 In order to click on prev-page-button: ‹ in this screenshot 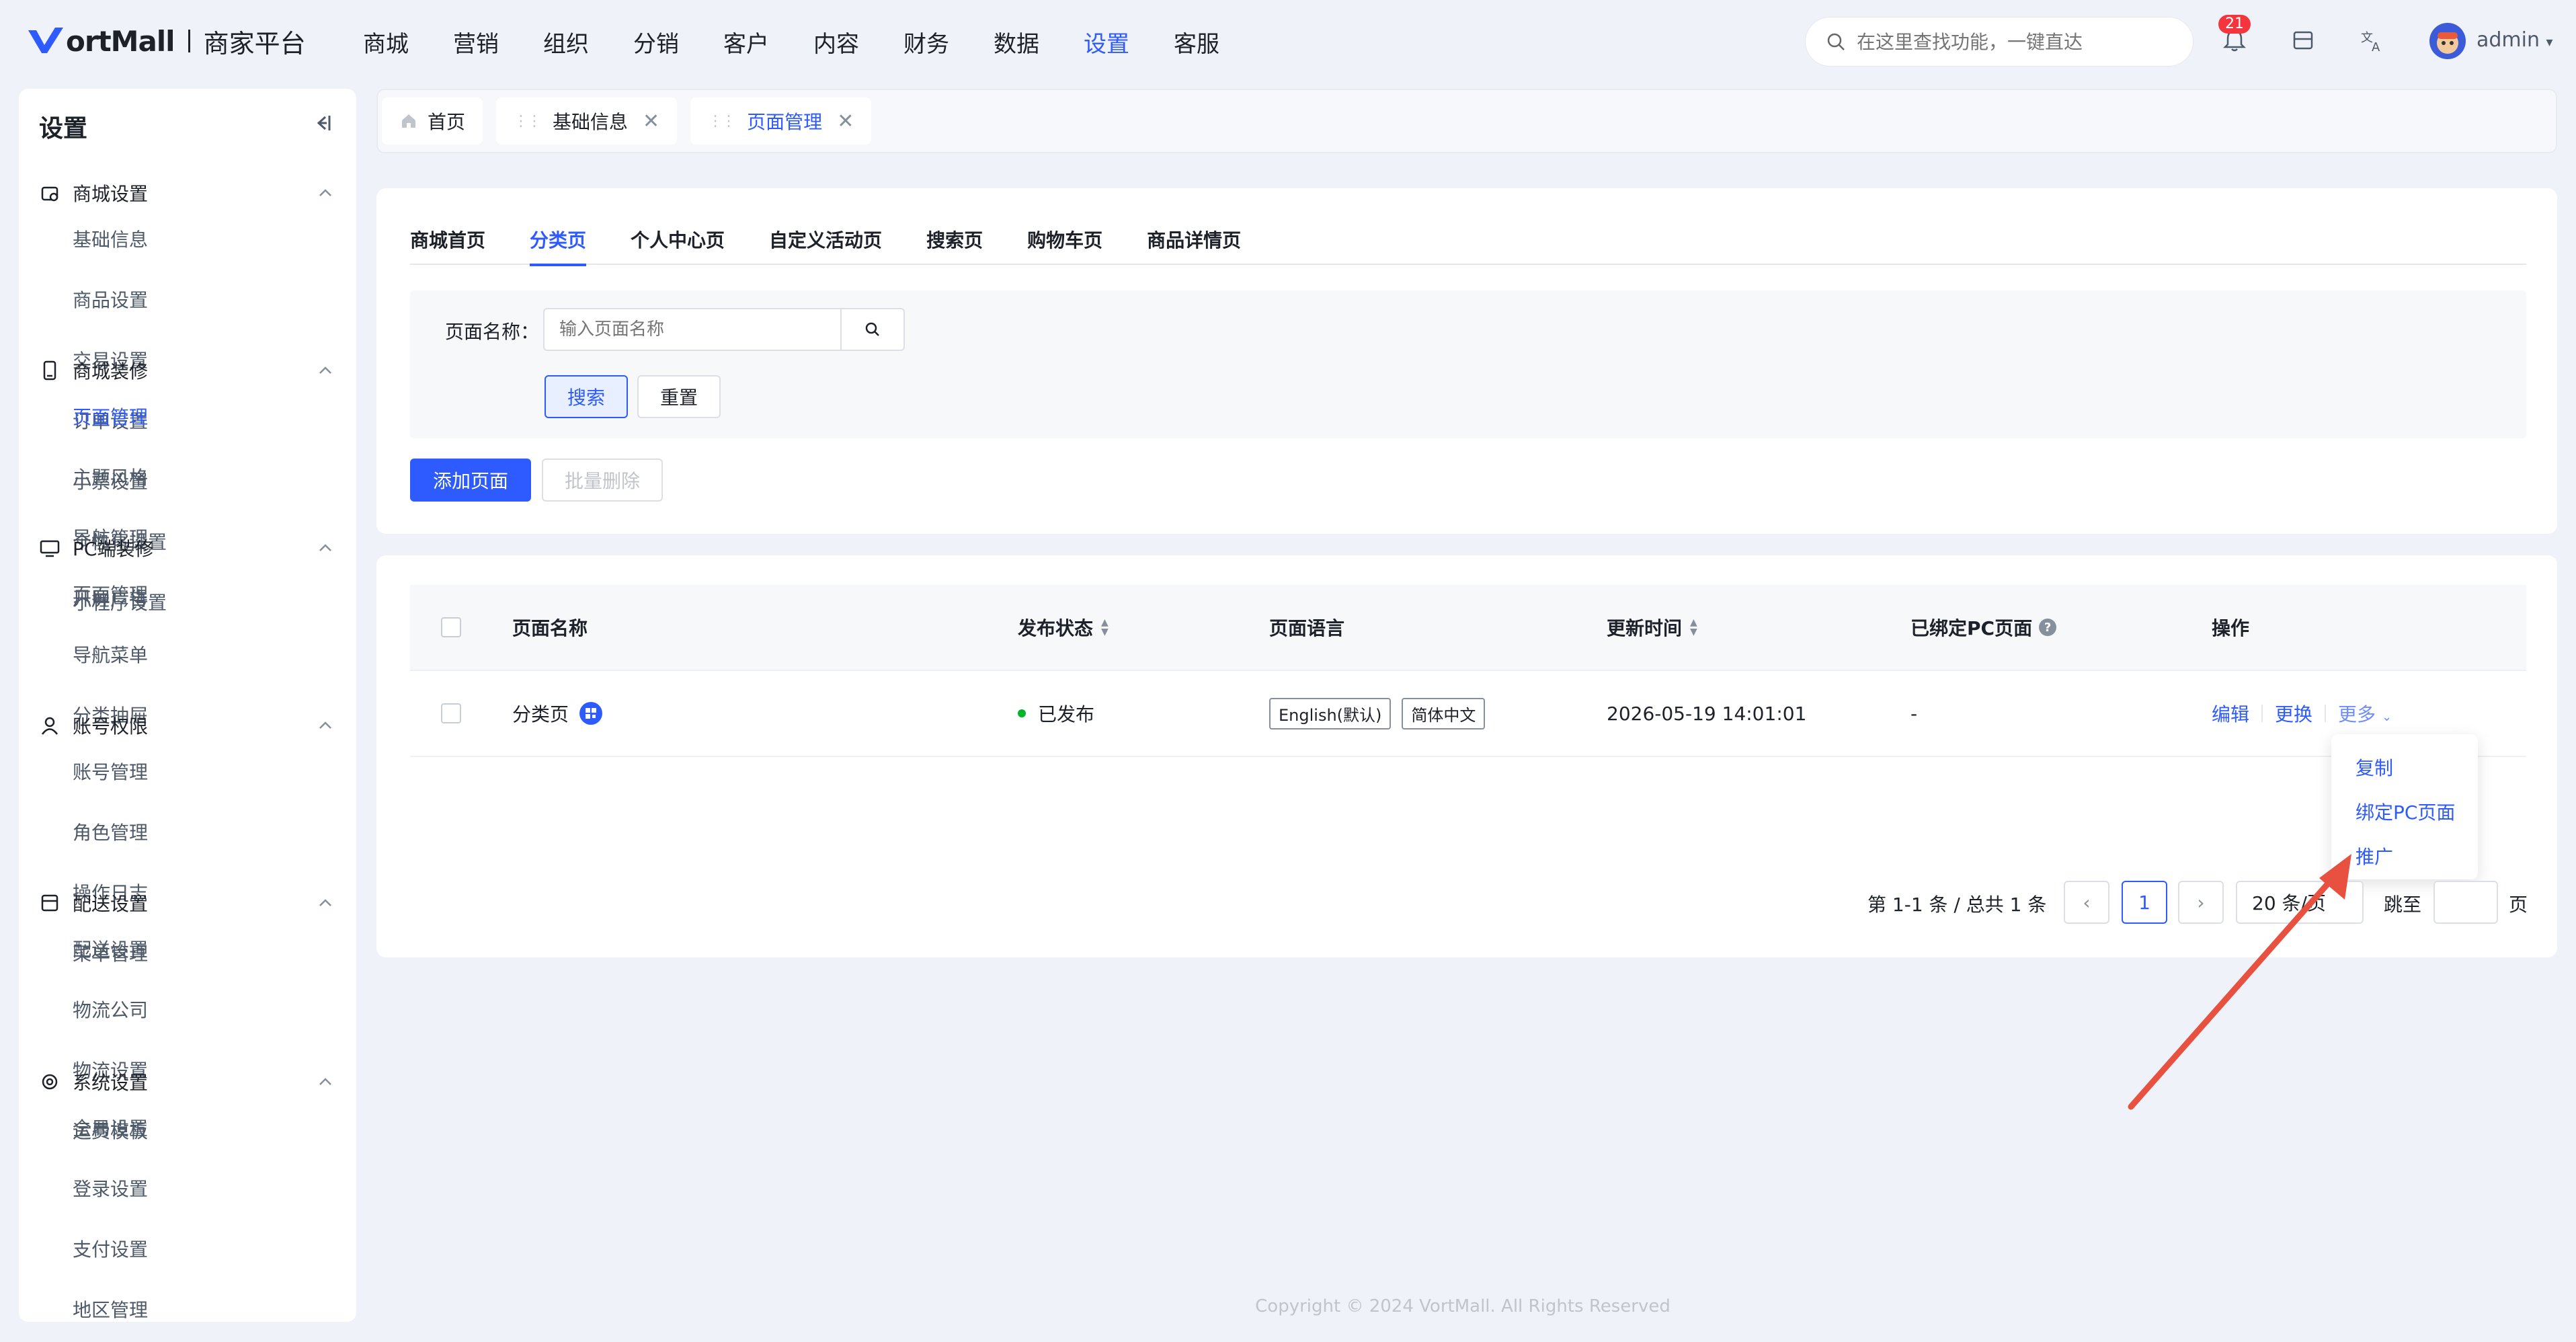, I will do `click(2086, 902)`.